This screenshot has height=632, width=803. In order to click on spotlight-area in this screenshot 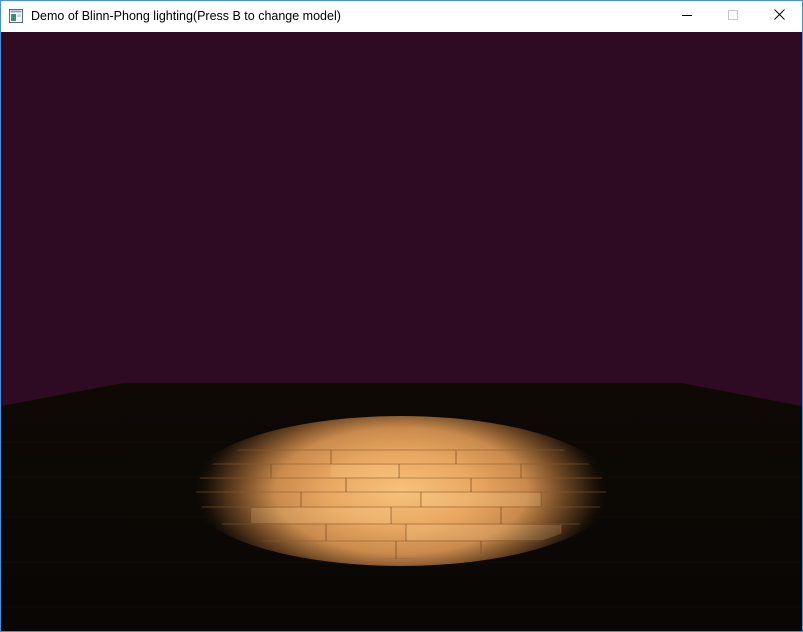, I will do `click(401, 491)`.